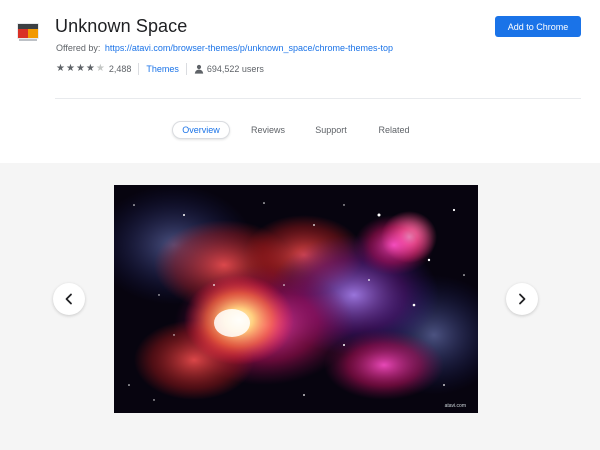 Image resolution: width=600 pixels, height=450 pixels. What do you see at coordinates (120, 69) in the screenshot?
I see `rating-count: 2,488` at bounding box center [120, 69].